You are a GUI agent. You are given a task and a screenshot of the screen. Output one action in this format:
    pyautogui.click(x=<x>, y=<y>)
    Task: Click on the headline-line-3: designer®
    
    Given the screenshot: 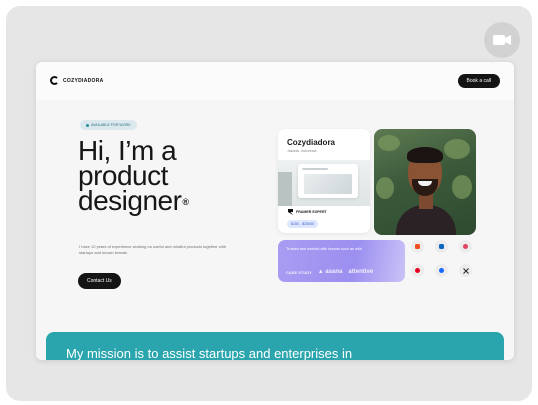 What is the action you would take?
    pyautogui.click(x=163, y=200)
    